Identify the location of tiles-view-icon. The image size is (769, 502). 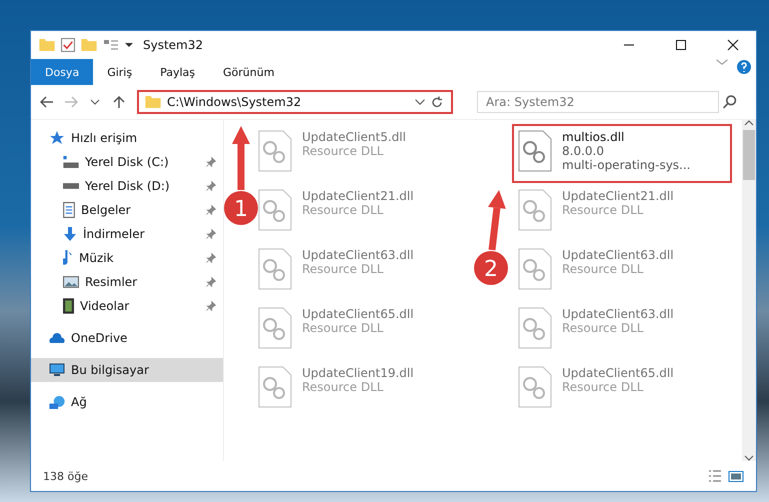
(736, 476).